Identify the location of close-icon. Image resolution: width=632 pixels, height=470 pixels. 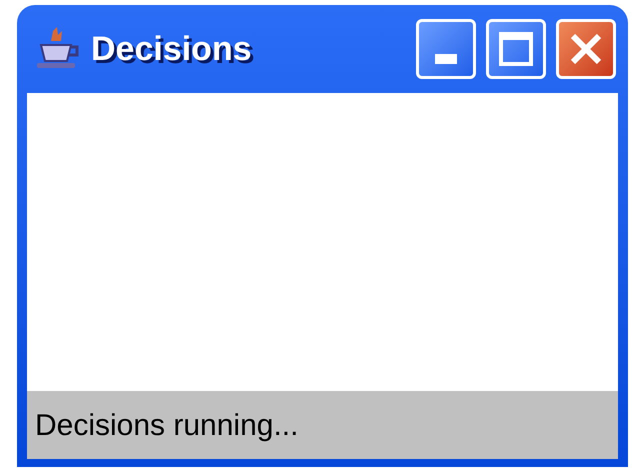
(586, 49).